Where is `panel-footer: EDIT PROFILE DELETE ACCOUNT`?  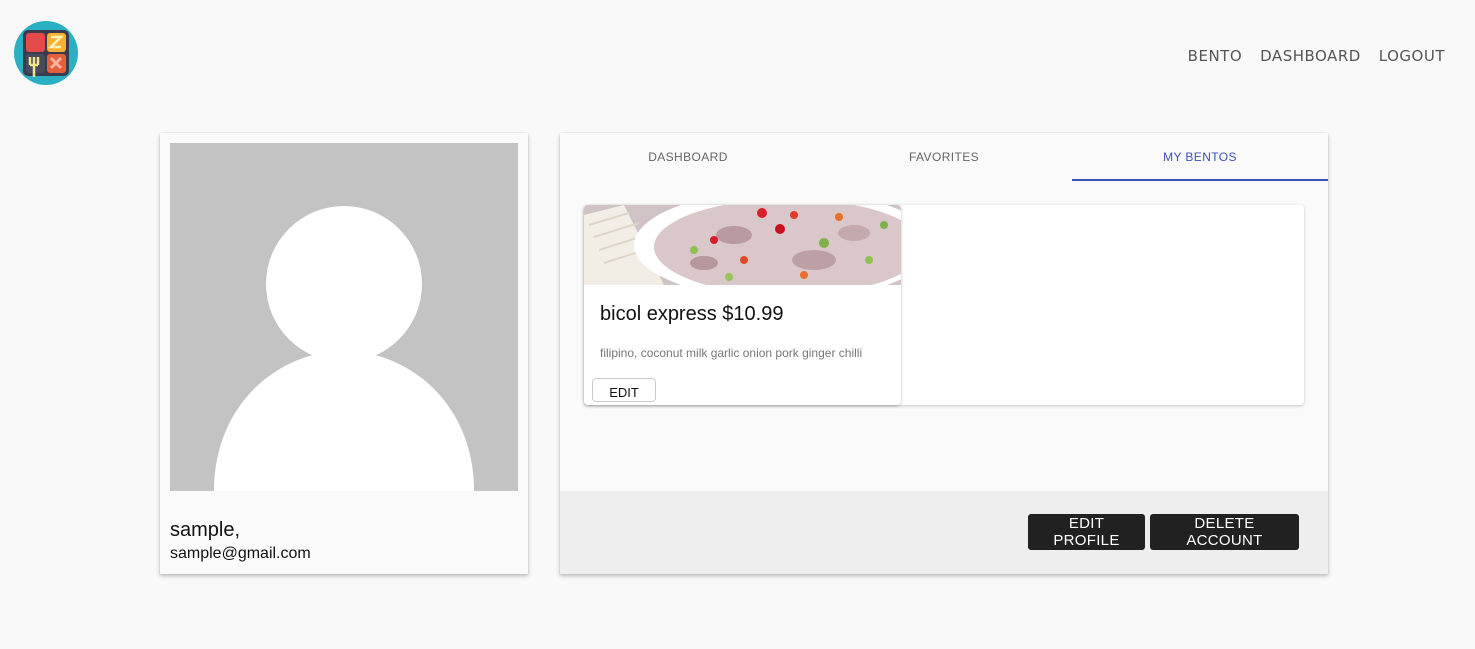
panel-footer: EDIT PROFILE DELETE ACCOUNT is located at coordinates (944, 532).